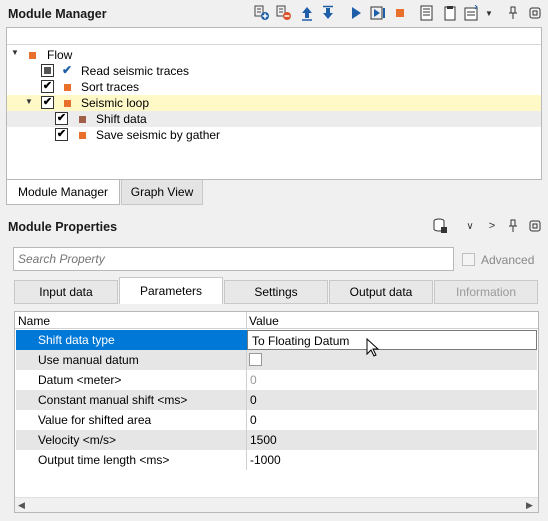  I want to click on tab-information: Information, so click(486, 292).